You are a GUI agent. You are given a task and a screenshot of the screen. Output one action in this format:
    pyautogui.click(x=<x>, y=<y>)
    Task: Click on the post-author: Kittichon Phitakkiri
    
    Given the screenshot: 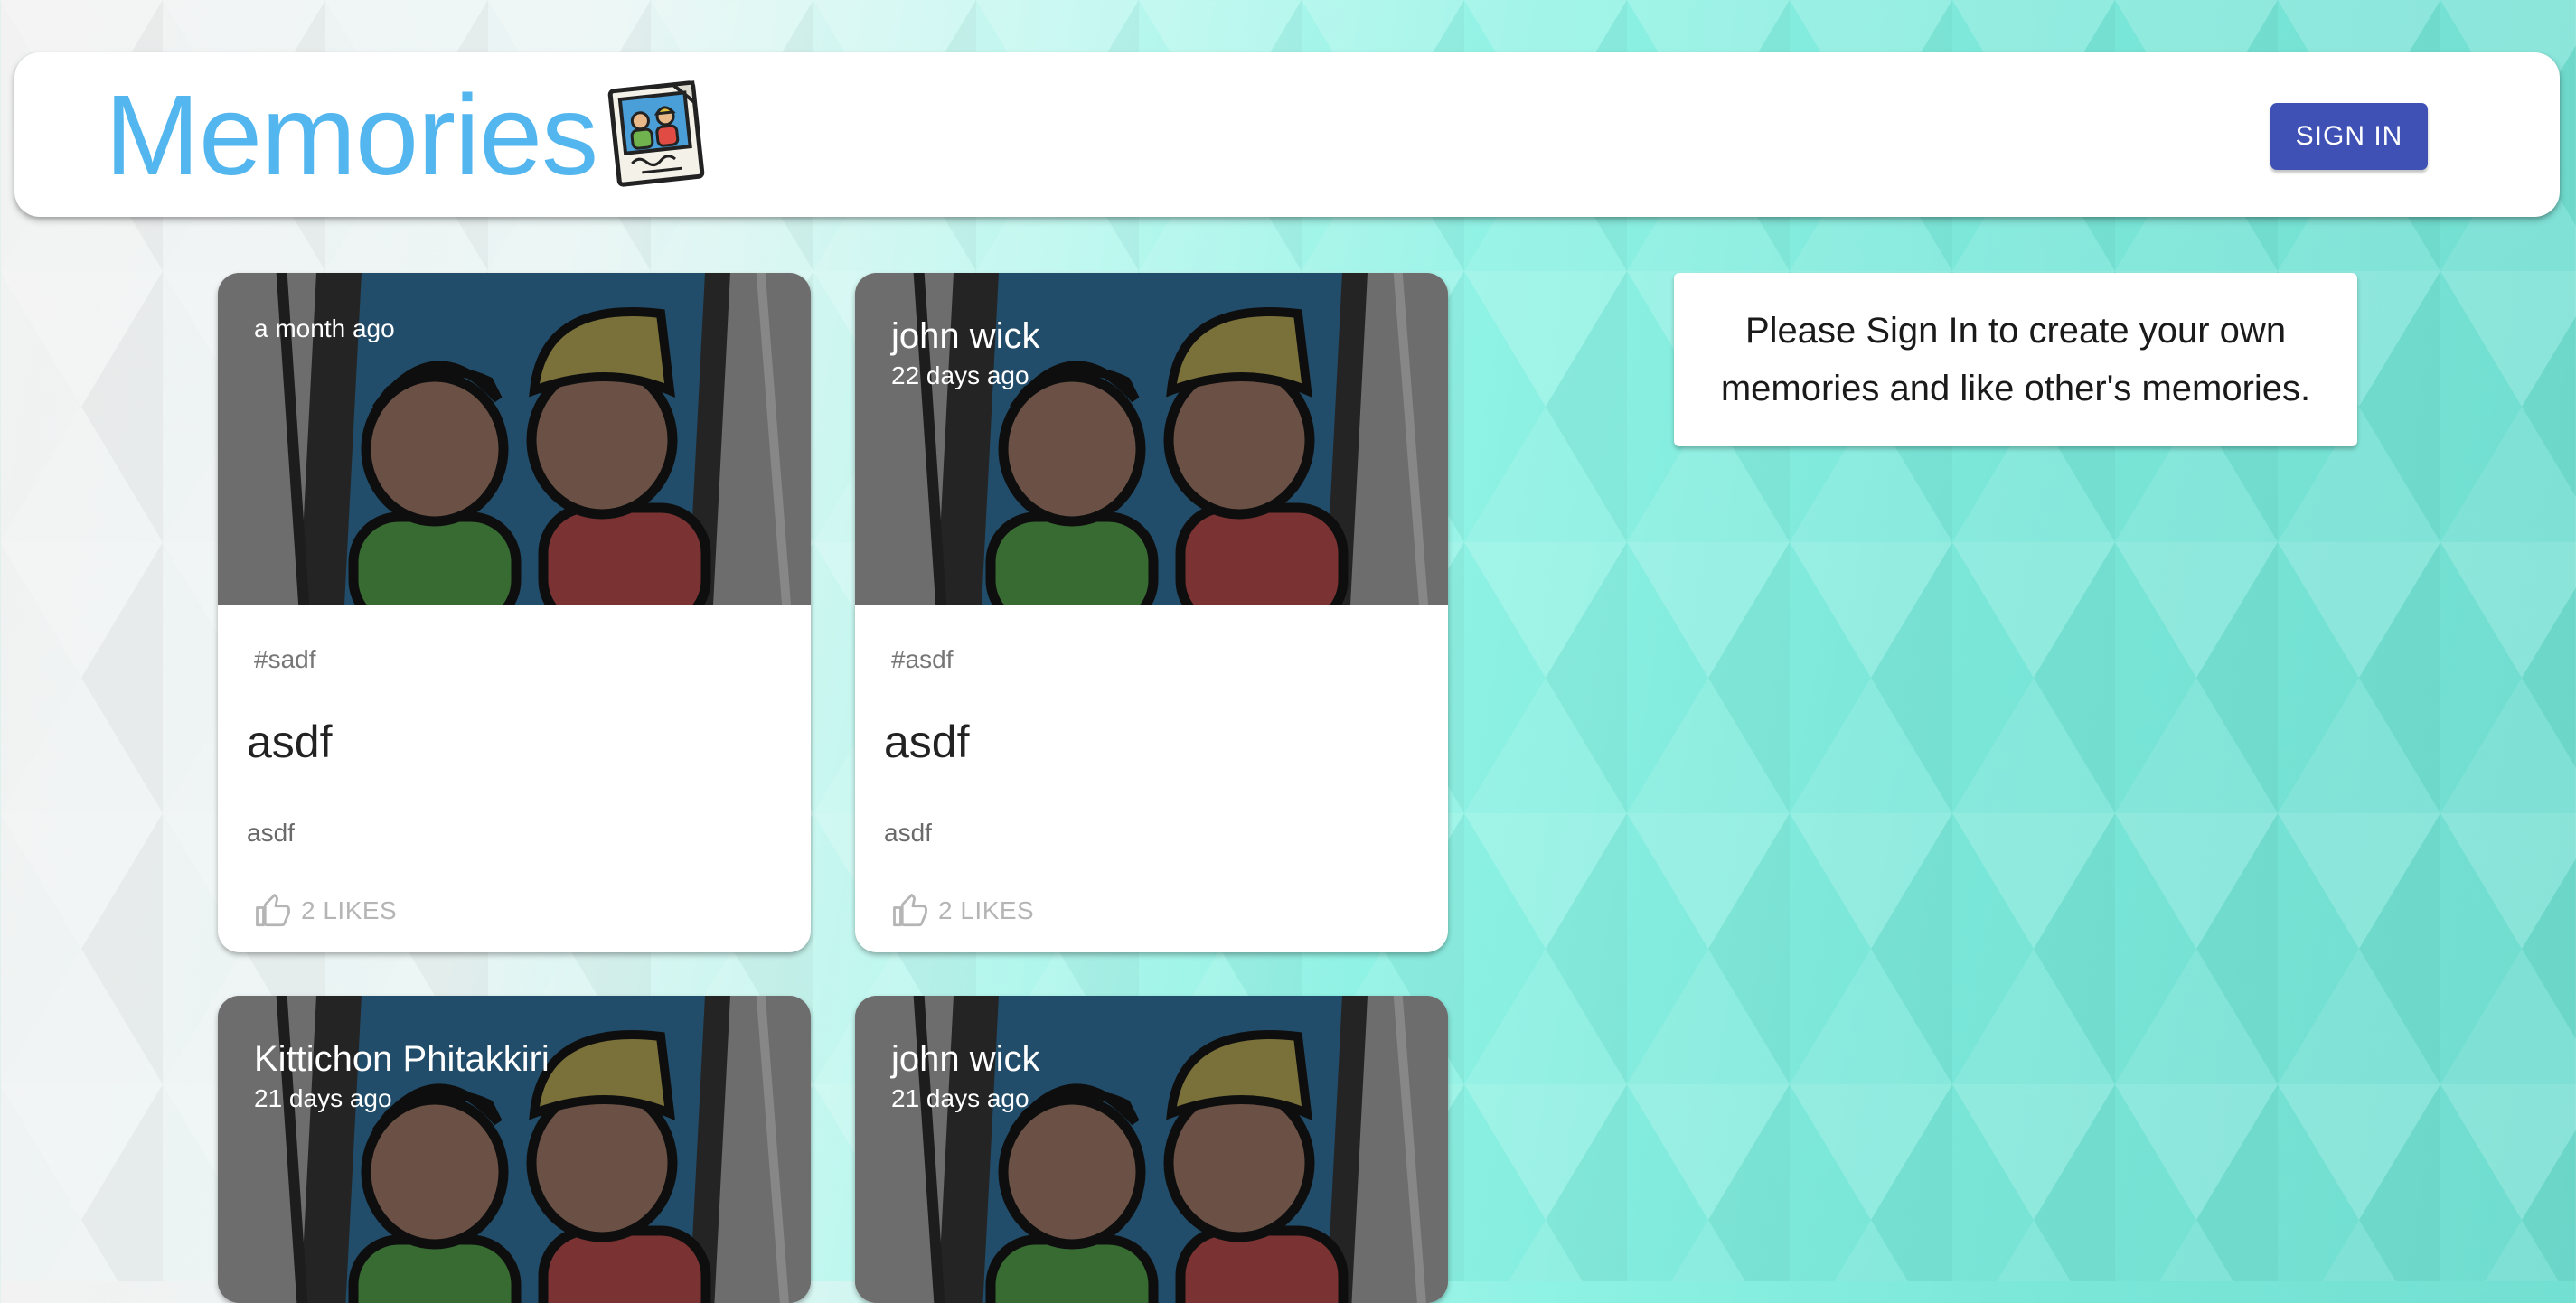 What is the action you would take?
    pyautogui.click(x=402, y=1059)
    